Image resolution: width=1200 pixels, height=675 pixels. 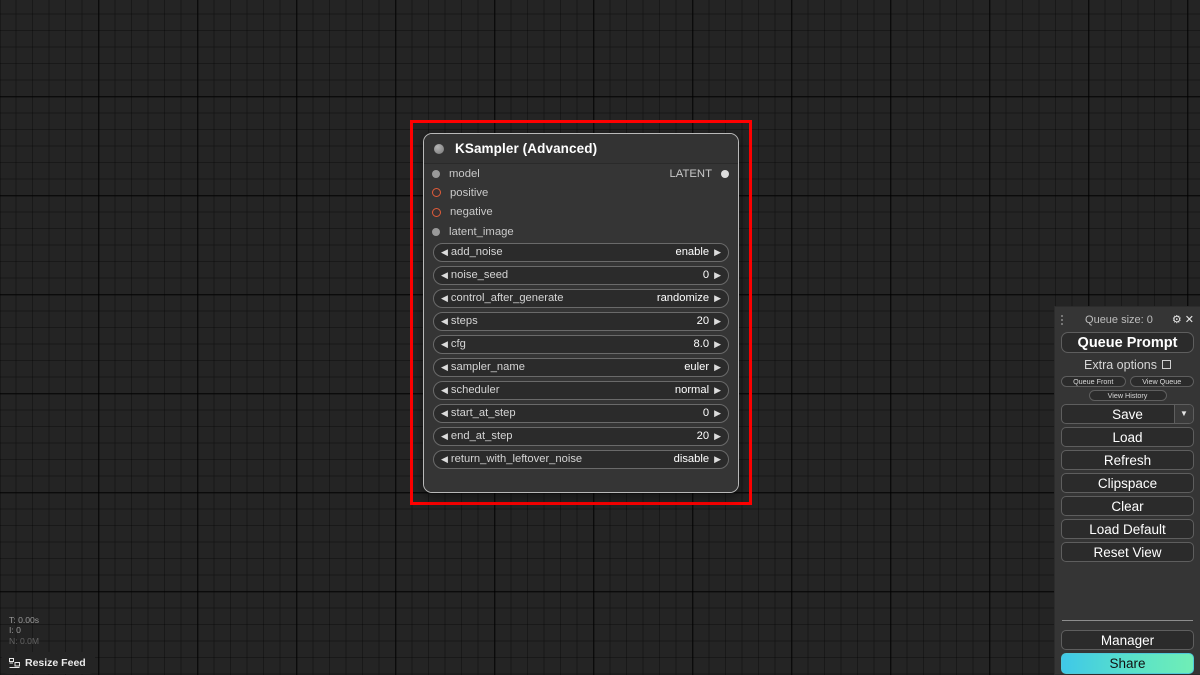 I want to click on queue-actions-row: Queue Front View Queue, so click(x=1127, y=381).